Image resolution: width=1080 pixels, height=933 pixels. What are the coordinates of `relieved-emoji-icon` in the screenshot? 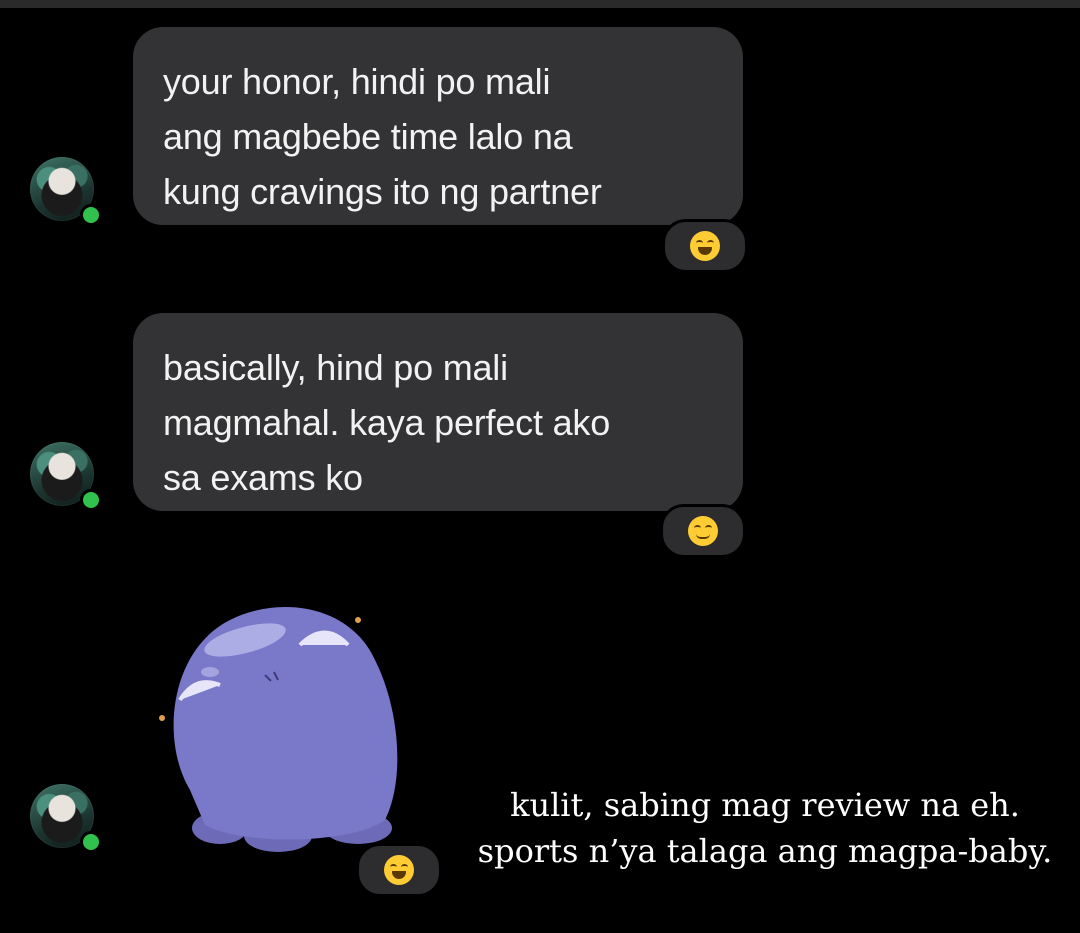 It's located at (703, 531).